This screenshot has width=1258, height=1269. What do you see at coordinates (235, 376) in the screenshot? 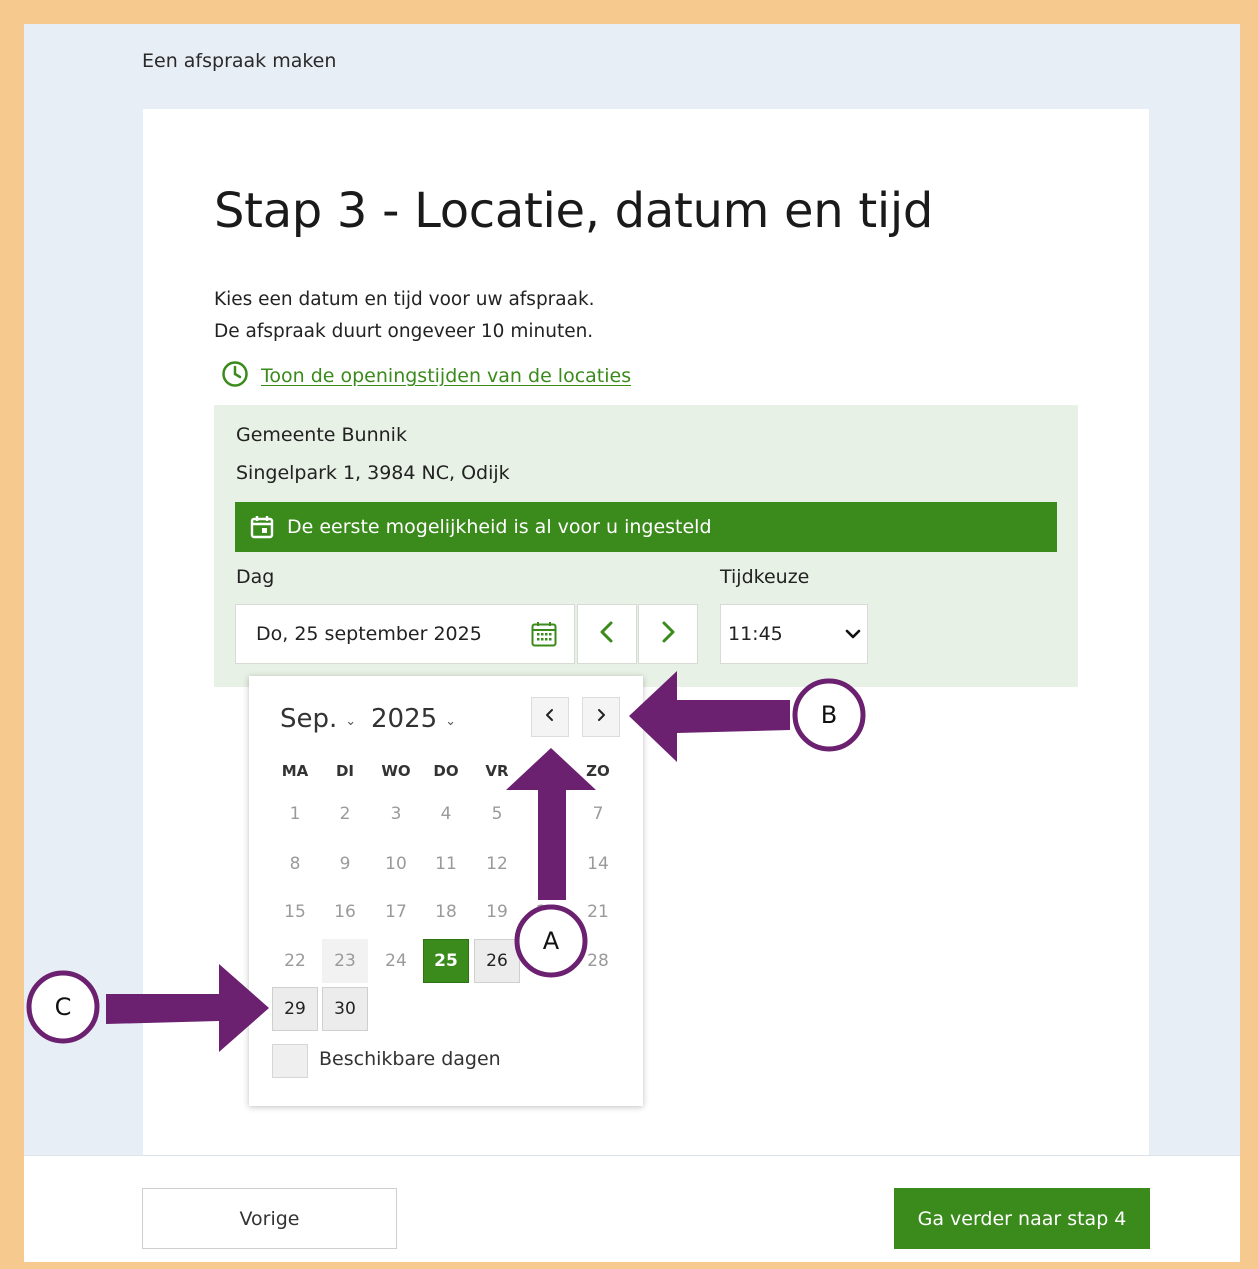
I see `clock-icon` at bounding box center [235, 376].